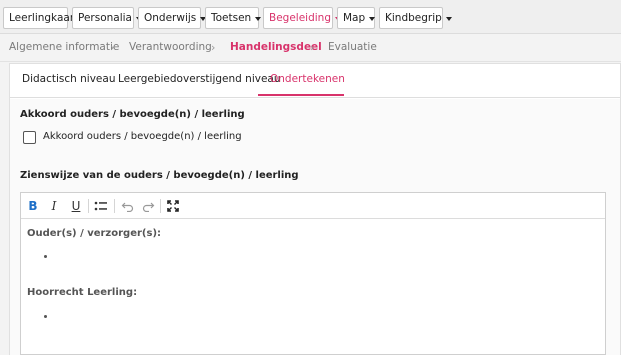 This screenshot has width=621, height=355. I want to click on nav-kindbegrip: Kindbegrip, so click(415, 18).